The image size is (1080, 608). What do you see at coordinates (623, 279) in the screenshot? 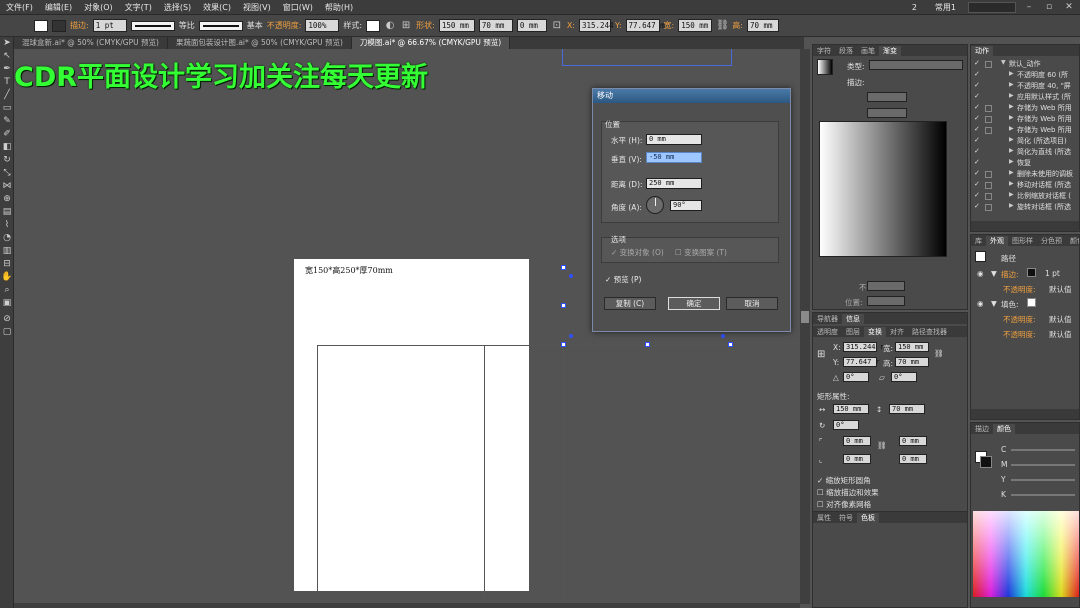
I see `preview-checkbox: ✓ 预览 (P)` at bounding box center [623, 279].